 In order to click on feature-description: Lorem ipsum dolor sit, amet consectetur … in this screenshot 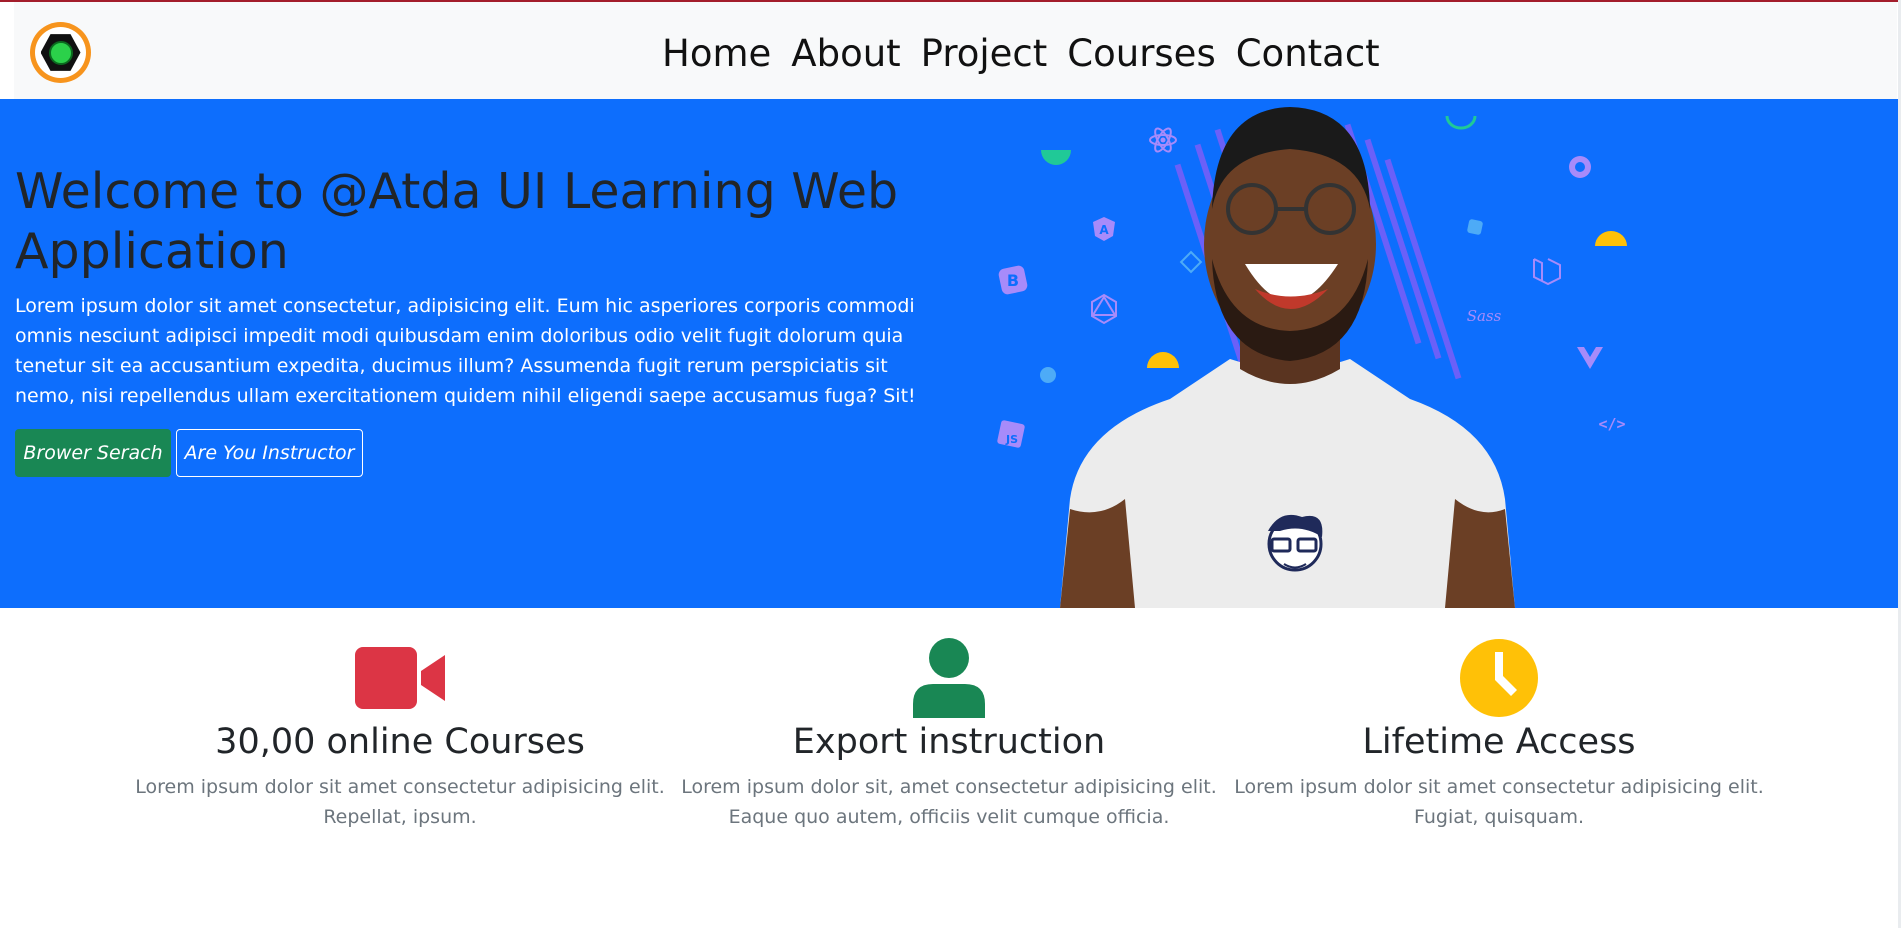, I will do `click(949, 802)`.